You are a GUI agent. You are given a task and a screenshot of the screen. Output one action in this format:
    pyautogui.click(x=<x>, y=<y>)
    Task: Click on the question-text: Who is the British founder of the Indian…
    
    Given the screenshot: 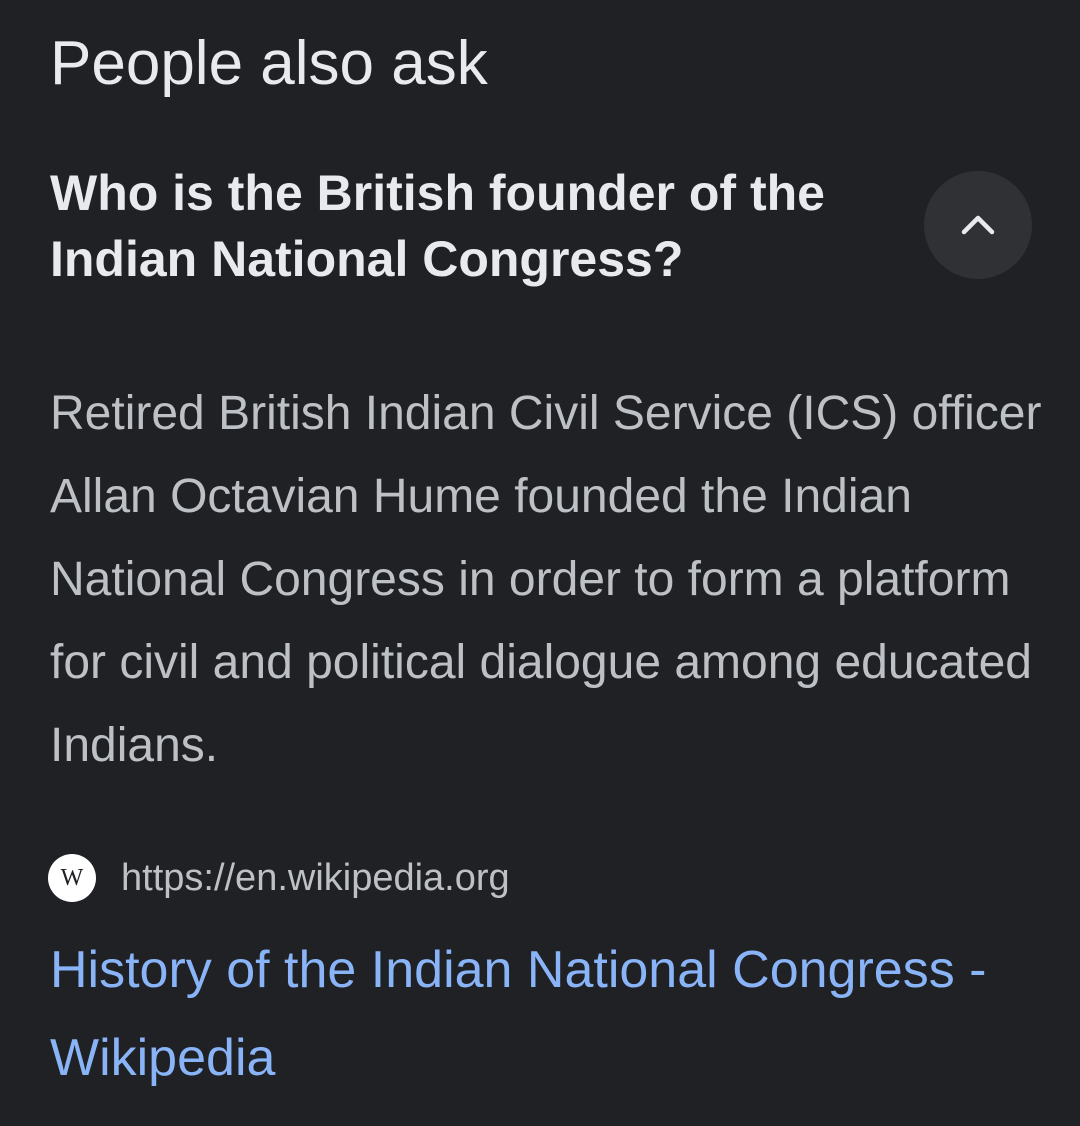 What is the action you would take?
    pyautogui.click(x=480, y=226)
    